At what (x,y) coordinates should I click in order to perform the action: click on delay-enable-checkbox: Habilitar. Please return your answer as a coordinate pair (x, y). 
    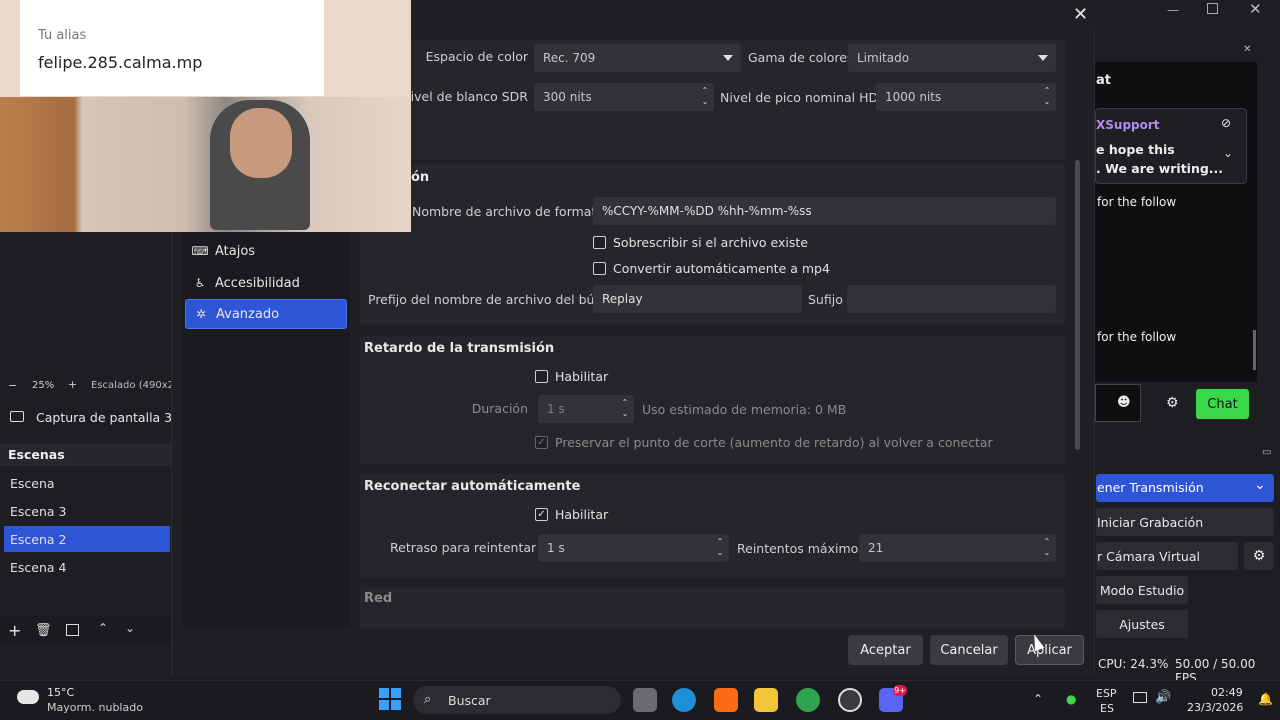
    Looking at the image, I should click on (571, 376).